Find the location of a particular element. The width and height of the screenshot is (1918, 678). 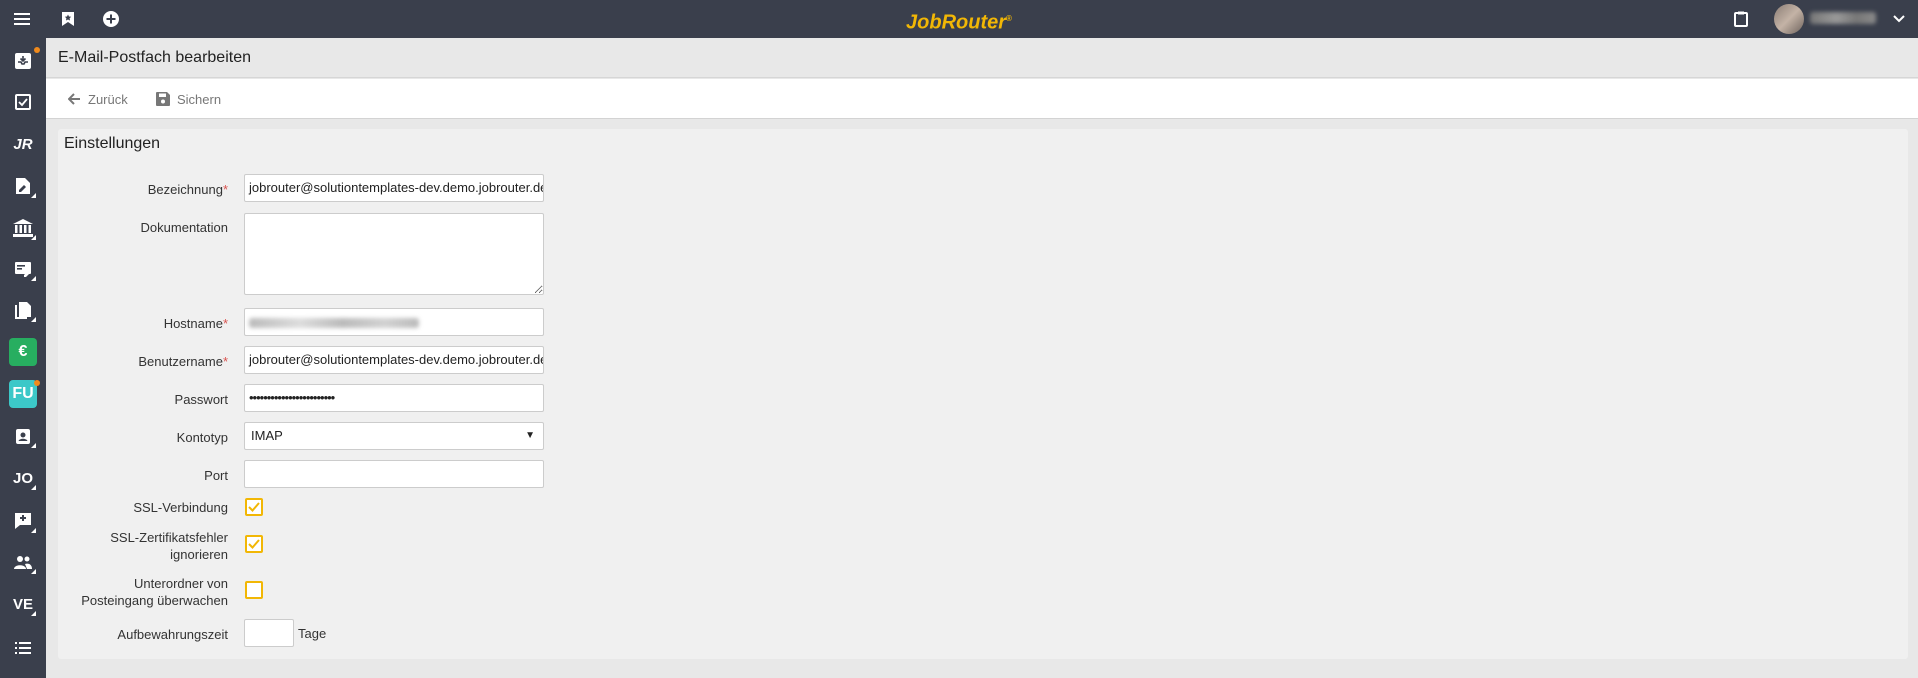

benutzername-label: Benutzername* is located at coordinates (183, 361).